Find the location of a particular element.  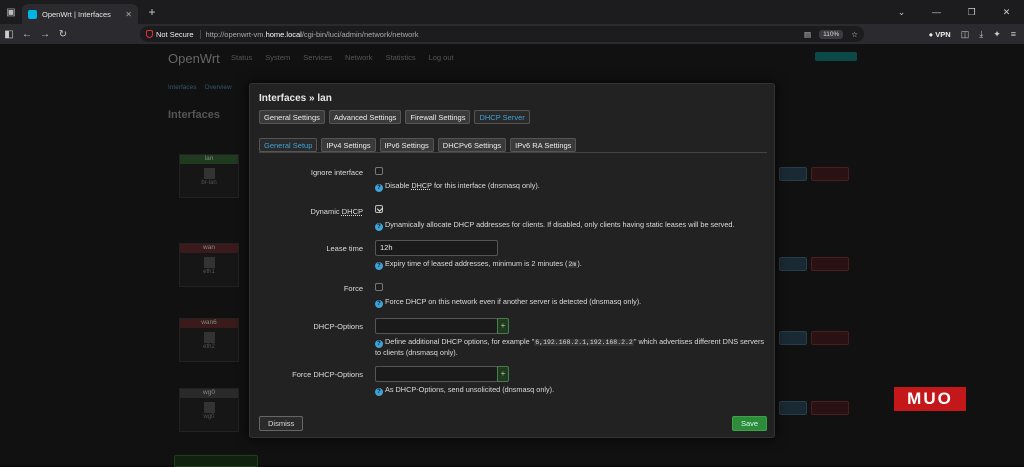

dynamic-dhcp-checkbox is located at coordinates (379, 209).